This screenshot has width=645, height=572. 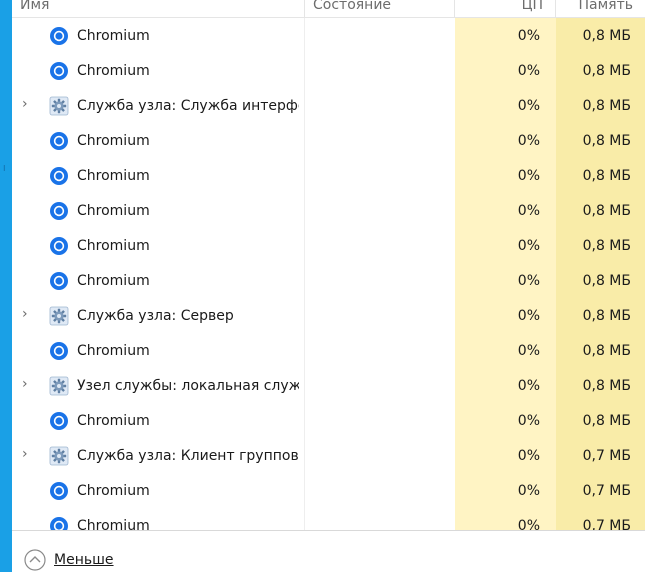 What do you see at coordinates (6, 286) in the screenshot?
I see `background-window-accent: ⁝` at bounding box center [6, 286].